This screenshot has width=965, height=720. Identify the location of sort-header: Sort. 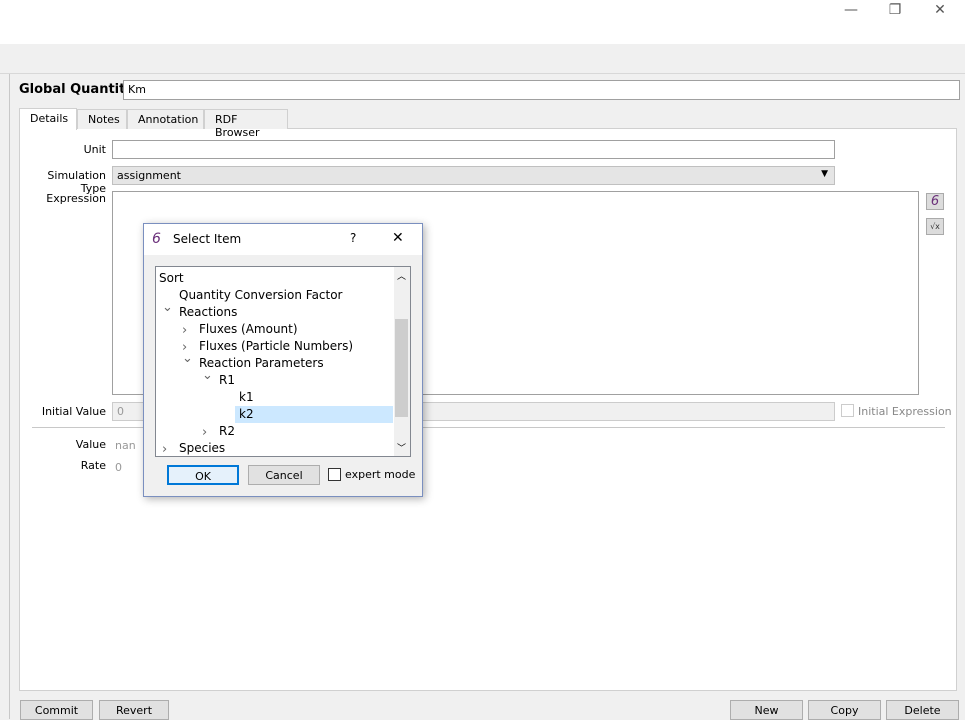
(171, 278).